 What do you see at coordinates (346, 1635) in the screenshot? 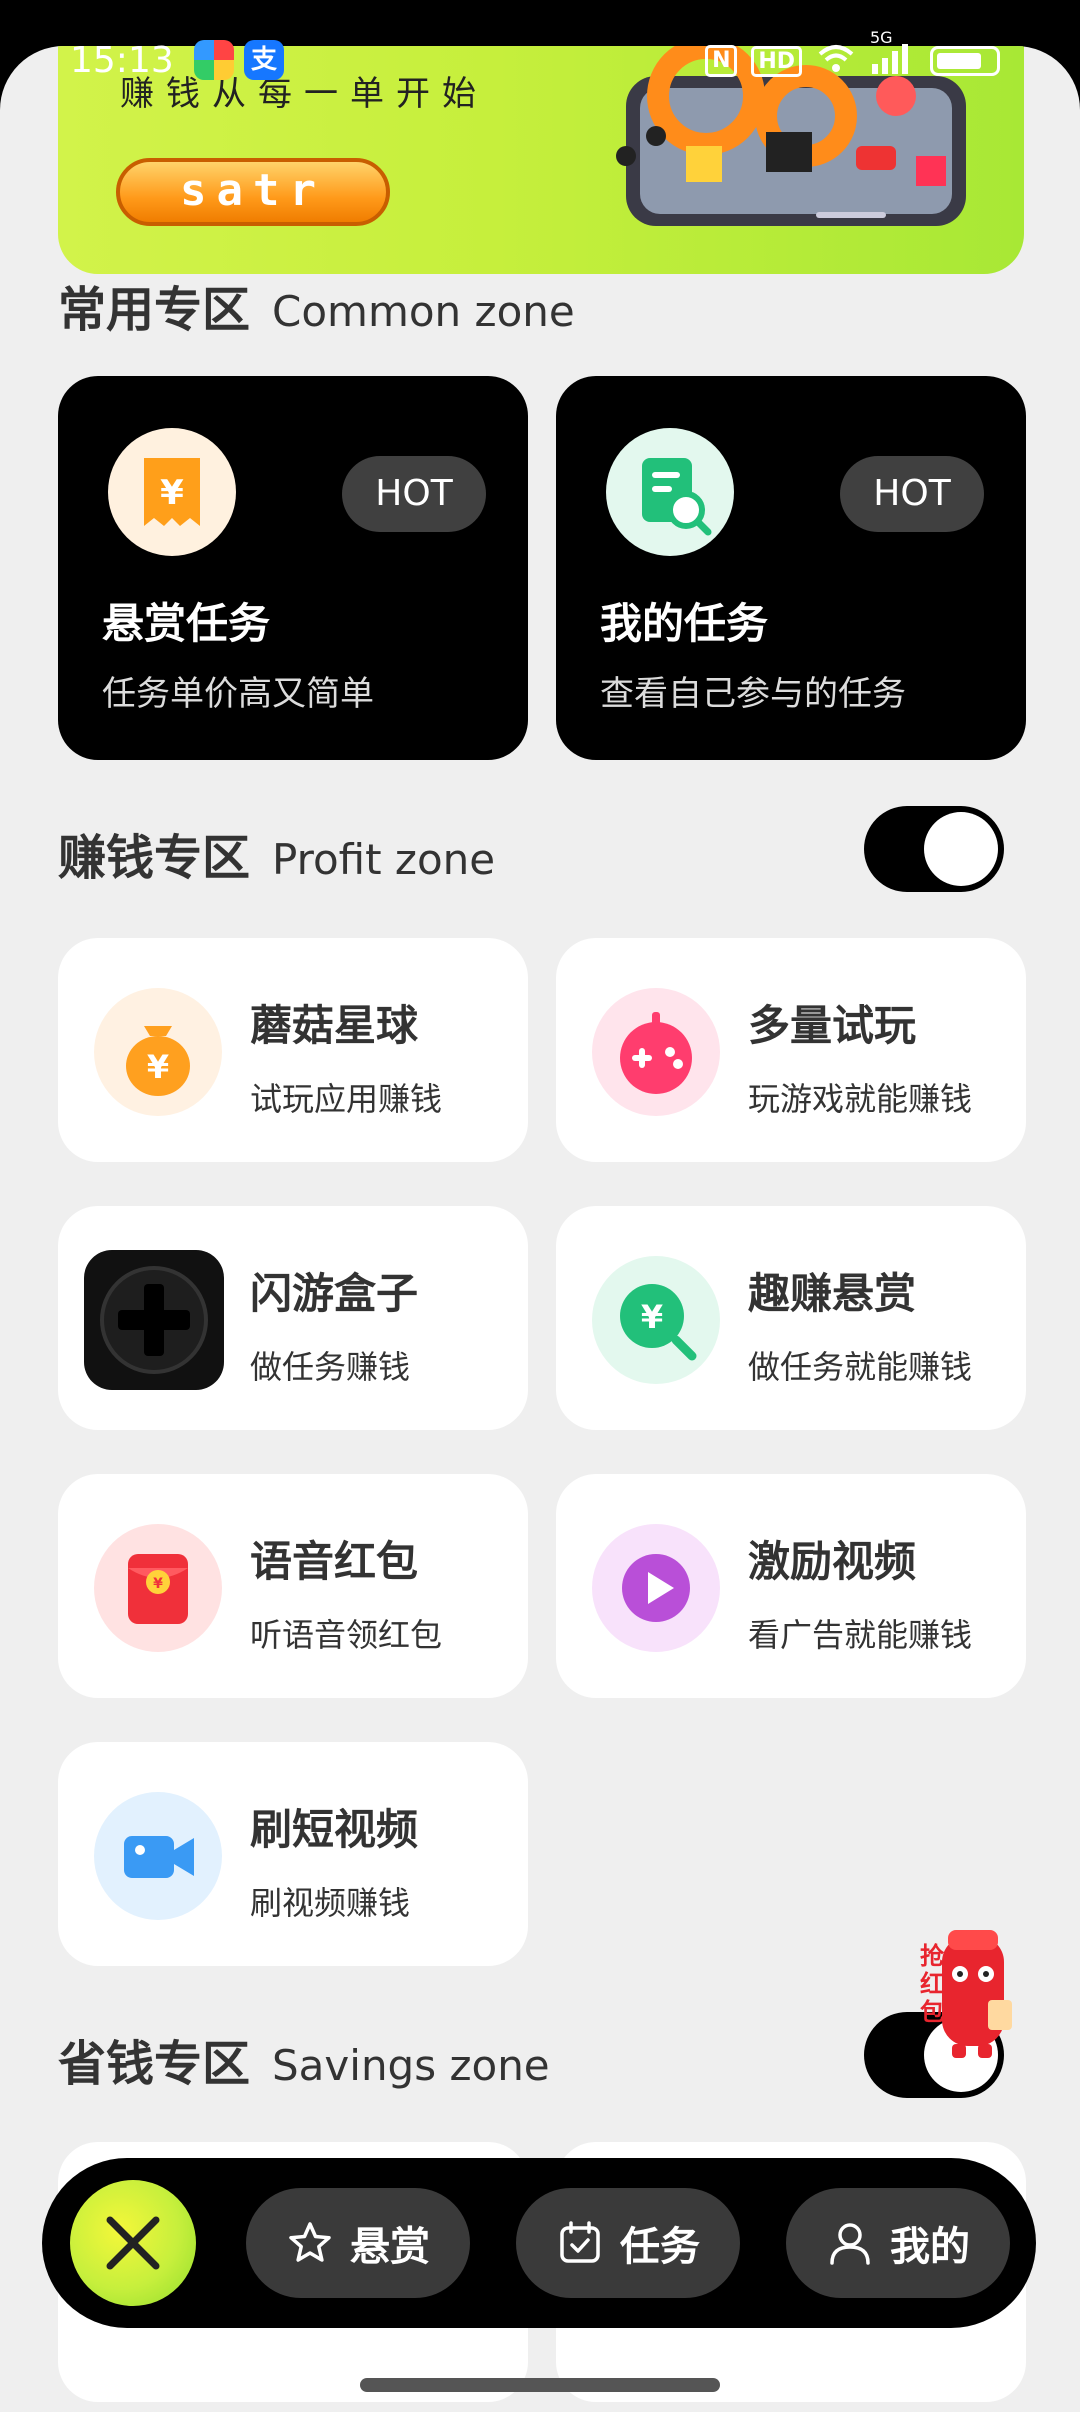
I see `item-desc: 听语音领红包` at bounding box center [346, 1635].